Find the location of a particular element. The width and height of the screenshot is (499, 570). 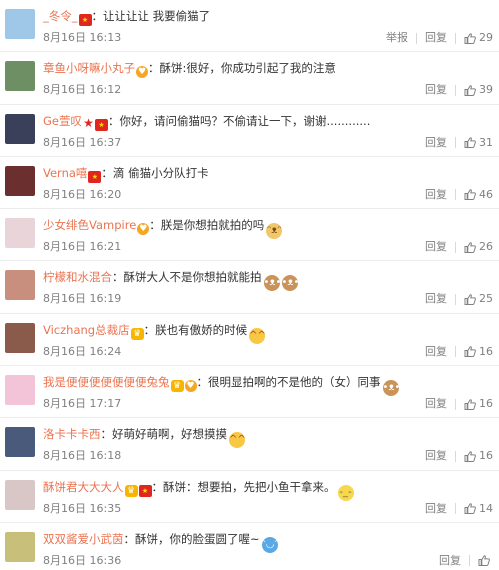

comment-text: ：很明显拍啊的不是他的（女）同事 is located at coordinates (288, 382).